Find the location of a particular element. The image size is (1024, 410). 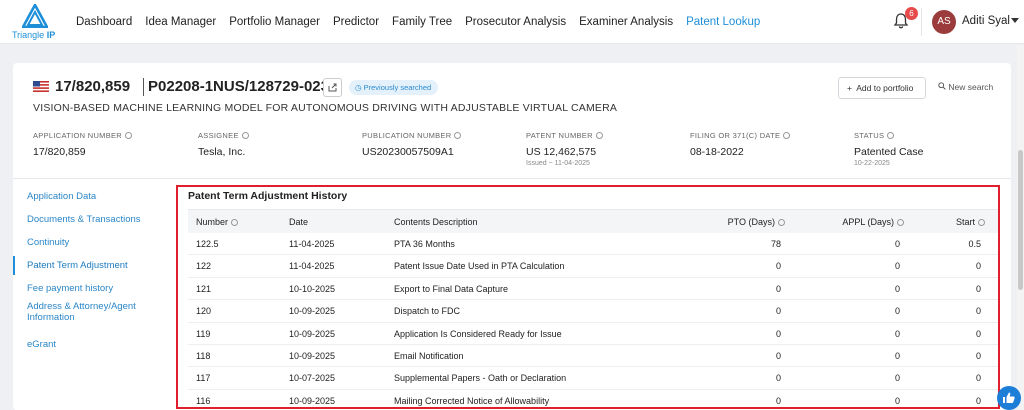

cell-number: 122 is located at coordinates (204, 266).